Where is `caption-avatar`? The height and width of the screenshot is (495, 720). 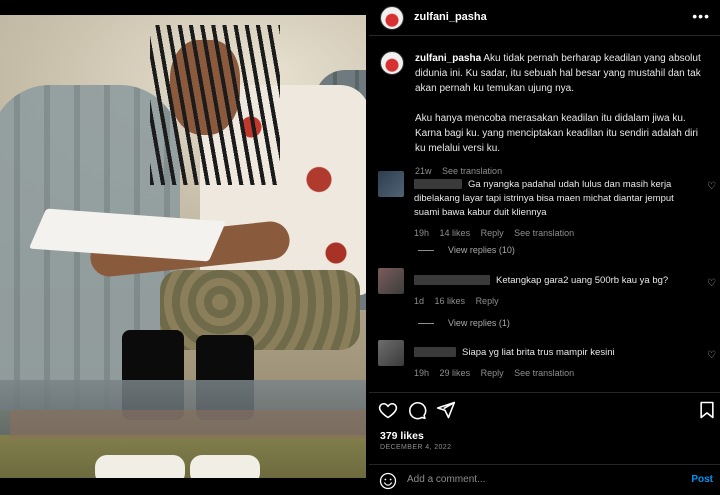 caption-avatar is located at coordinates (392, 63).